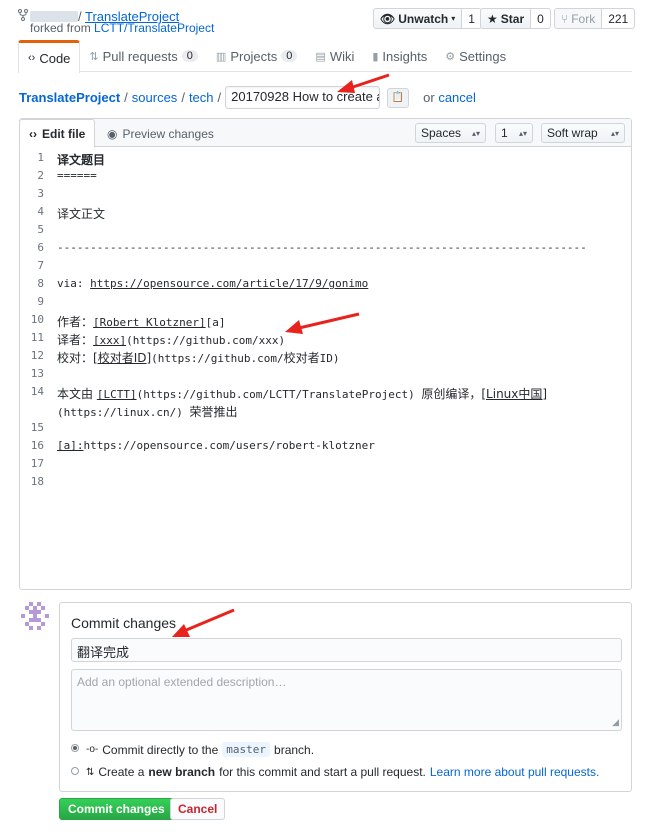 The image size is (650, 832). I want to click on annotation-arrow-translator, so click(322, 323).